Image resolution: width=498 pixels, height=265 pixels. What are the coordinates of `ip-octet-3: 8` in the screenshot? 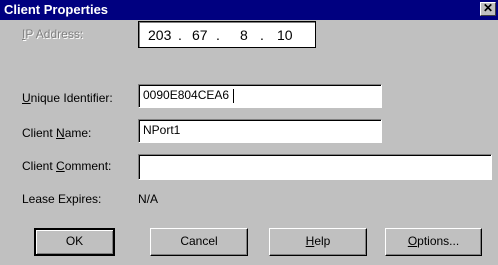 It's located at (244, 35).